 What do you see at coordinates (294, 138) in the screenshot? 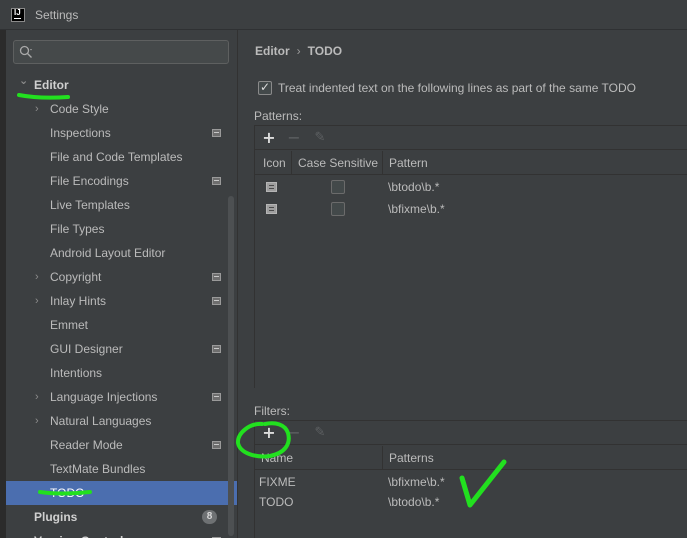
I see `remove-pattern-button: −` at bounding box center [294, 138].